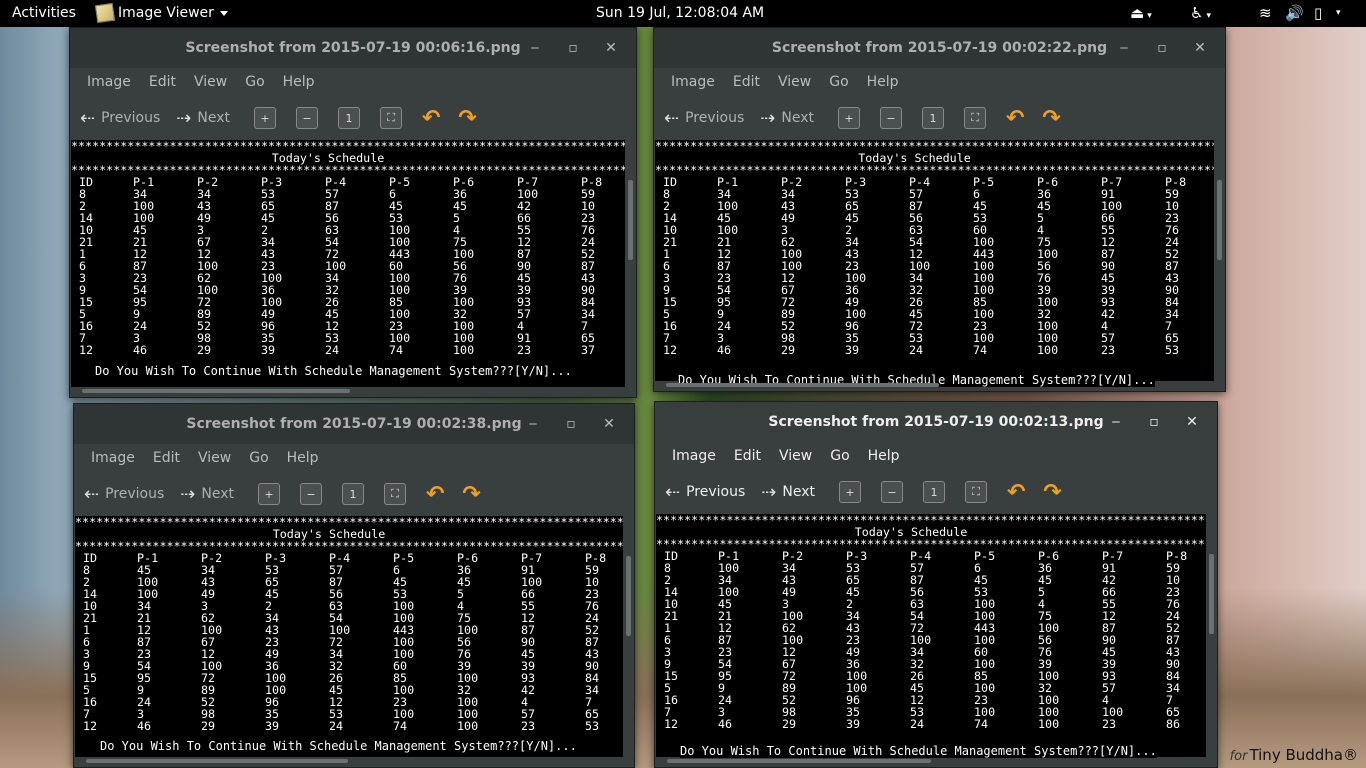 This screenshot has height=768, width=1366. Describe the element at coordinates (1265, 13) in the screenshot. I see `wifi-icon: ≋` at that location.